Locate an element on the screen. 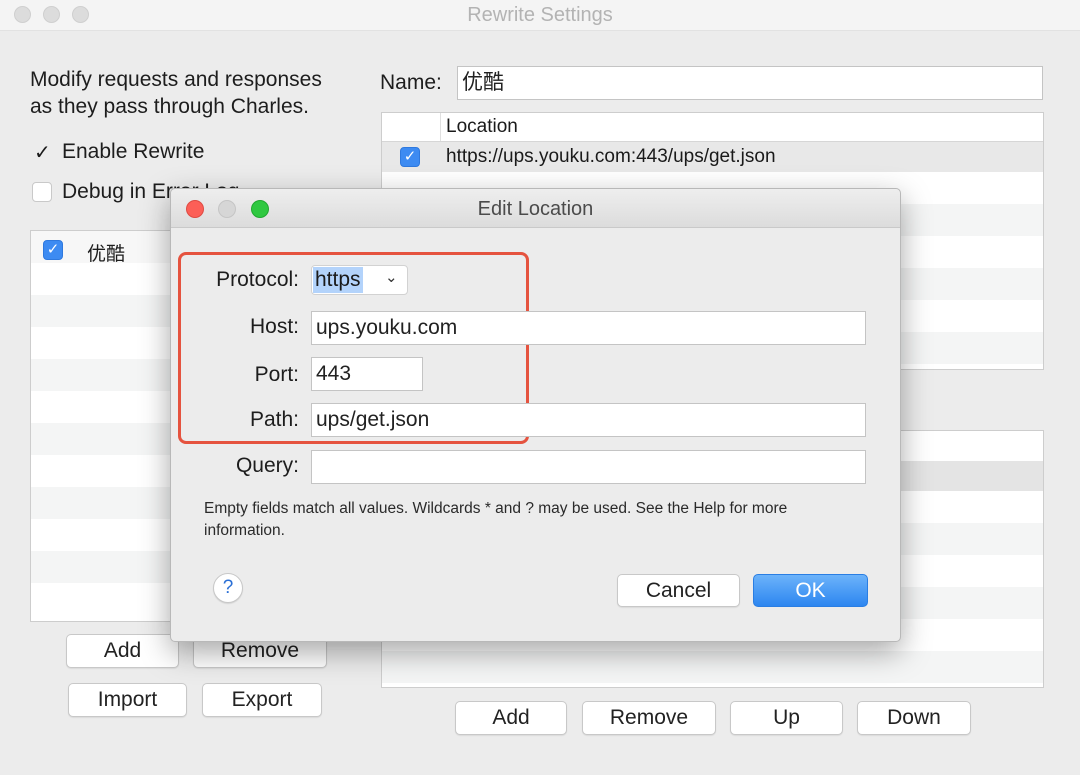 The height and width of the screenshot is (775, 1080). path-label: Path: is located at coordinates (274, 419).